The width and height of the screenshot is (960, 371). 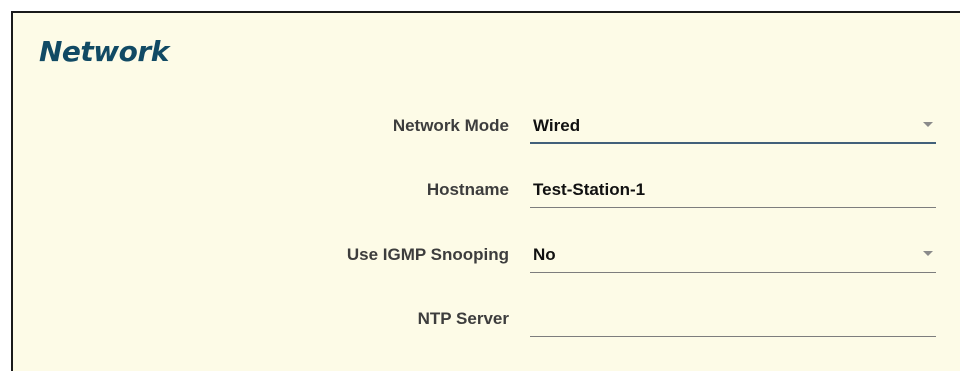 What do you see at coordinates (733, 319) in the screenshot?
I see `ntp-server-input` at bounding box center [733, 319].